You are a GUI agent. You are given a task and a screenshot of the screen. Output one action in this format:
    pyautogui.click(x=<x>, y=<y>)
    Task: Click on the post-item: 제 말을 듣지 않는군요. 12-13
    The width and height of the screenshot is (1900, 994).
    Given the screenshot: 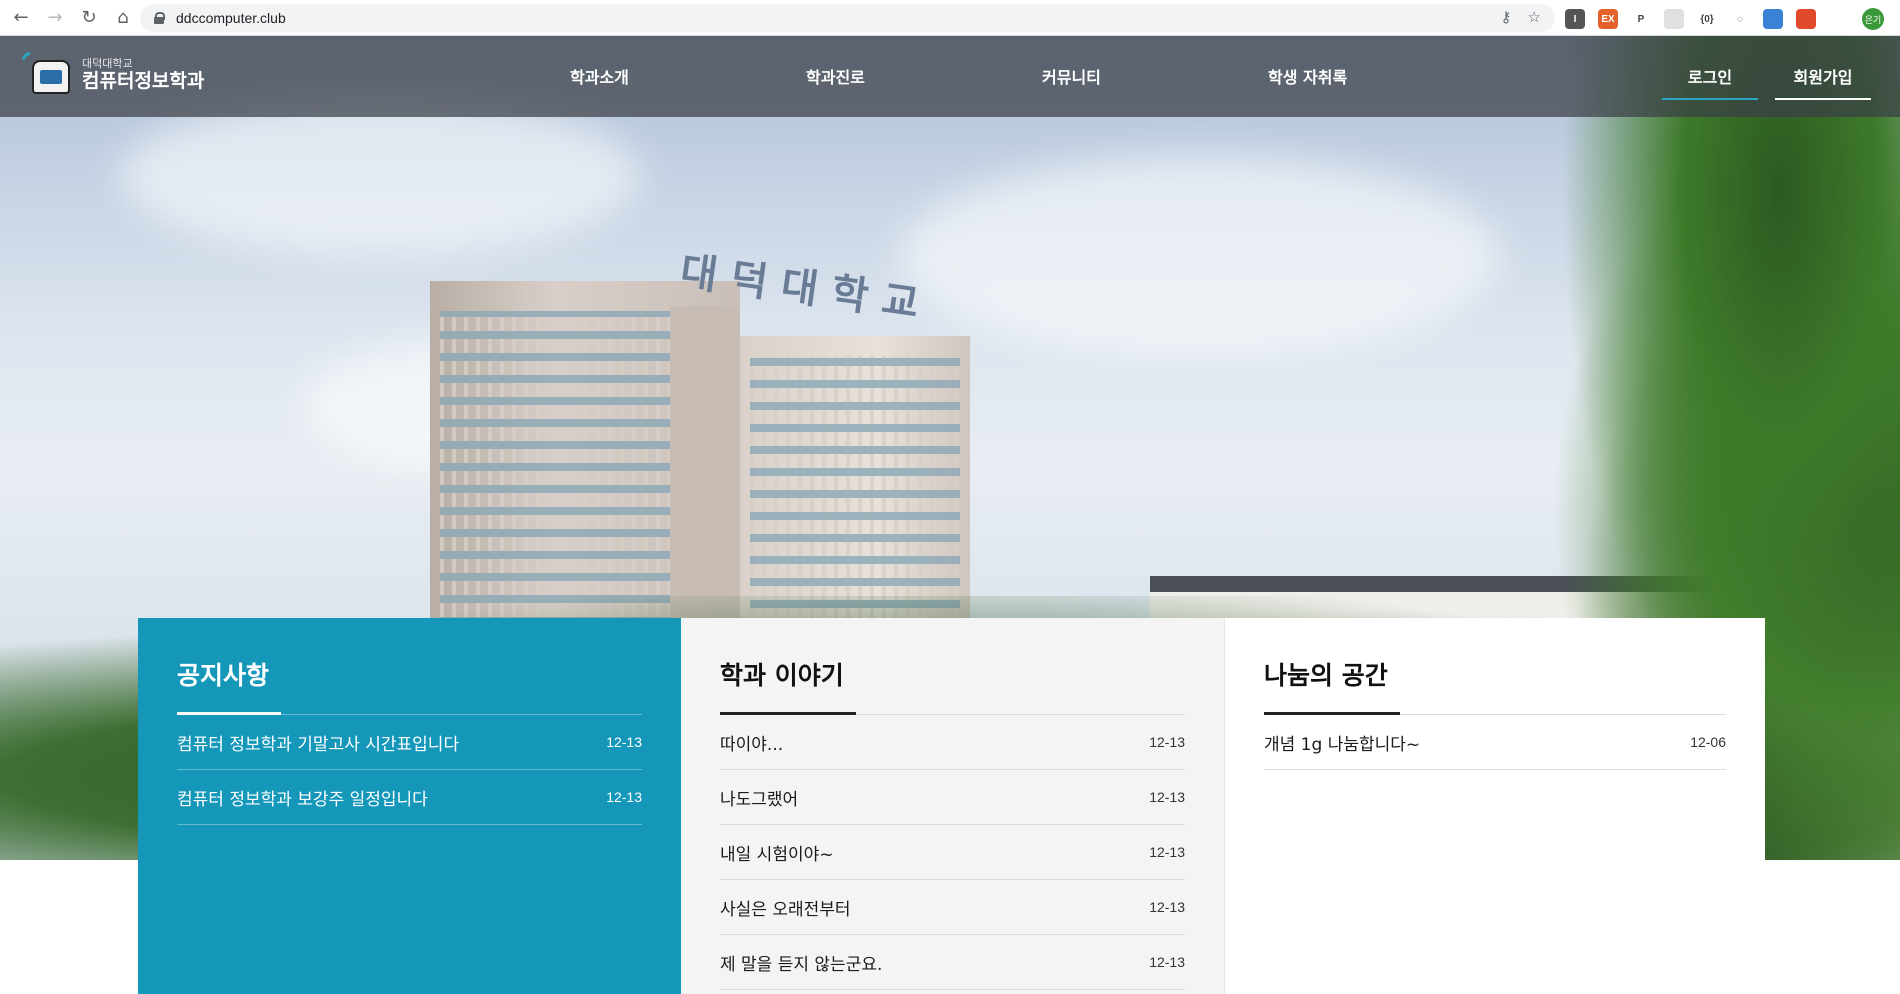 What is the action you would take?
    pyautogui.click(x=952, y=962)
    